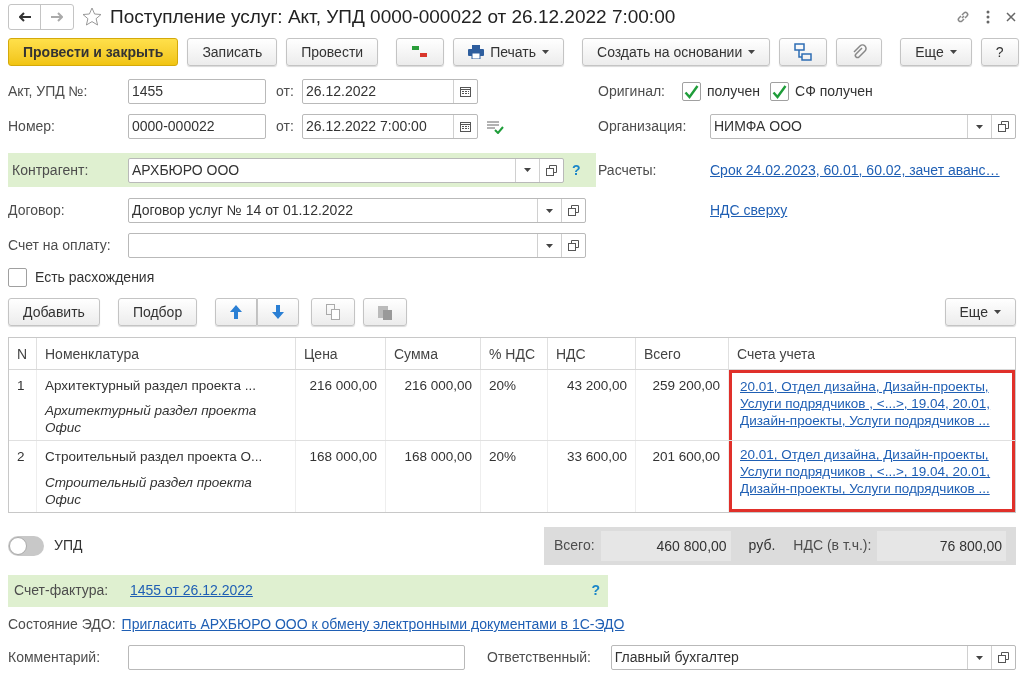 The height and width of the screenshot is (684, 1024). Describe the element at coordinates (390, 91) in the screenshot. I see `date-field: 26.12.2022` at that location.